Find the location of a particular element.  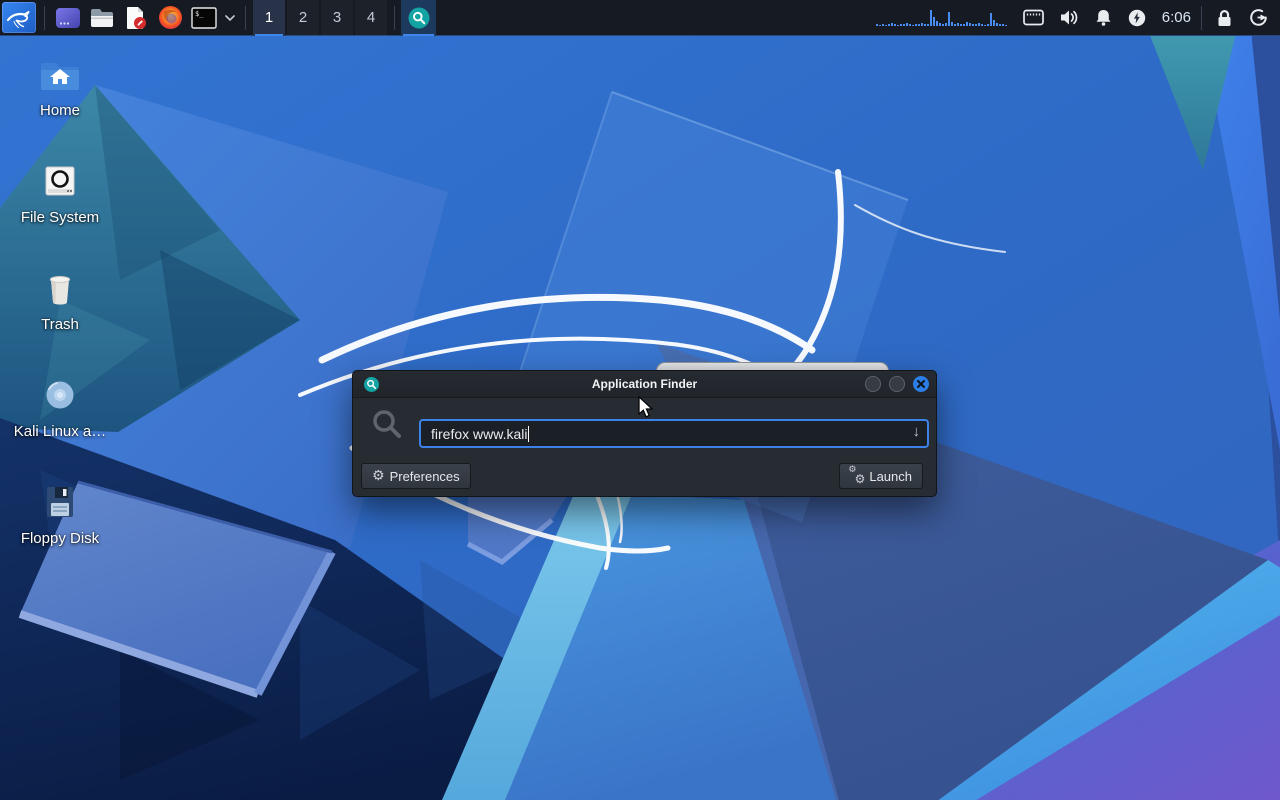

logout-button is located at coordinates (1258, 17).